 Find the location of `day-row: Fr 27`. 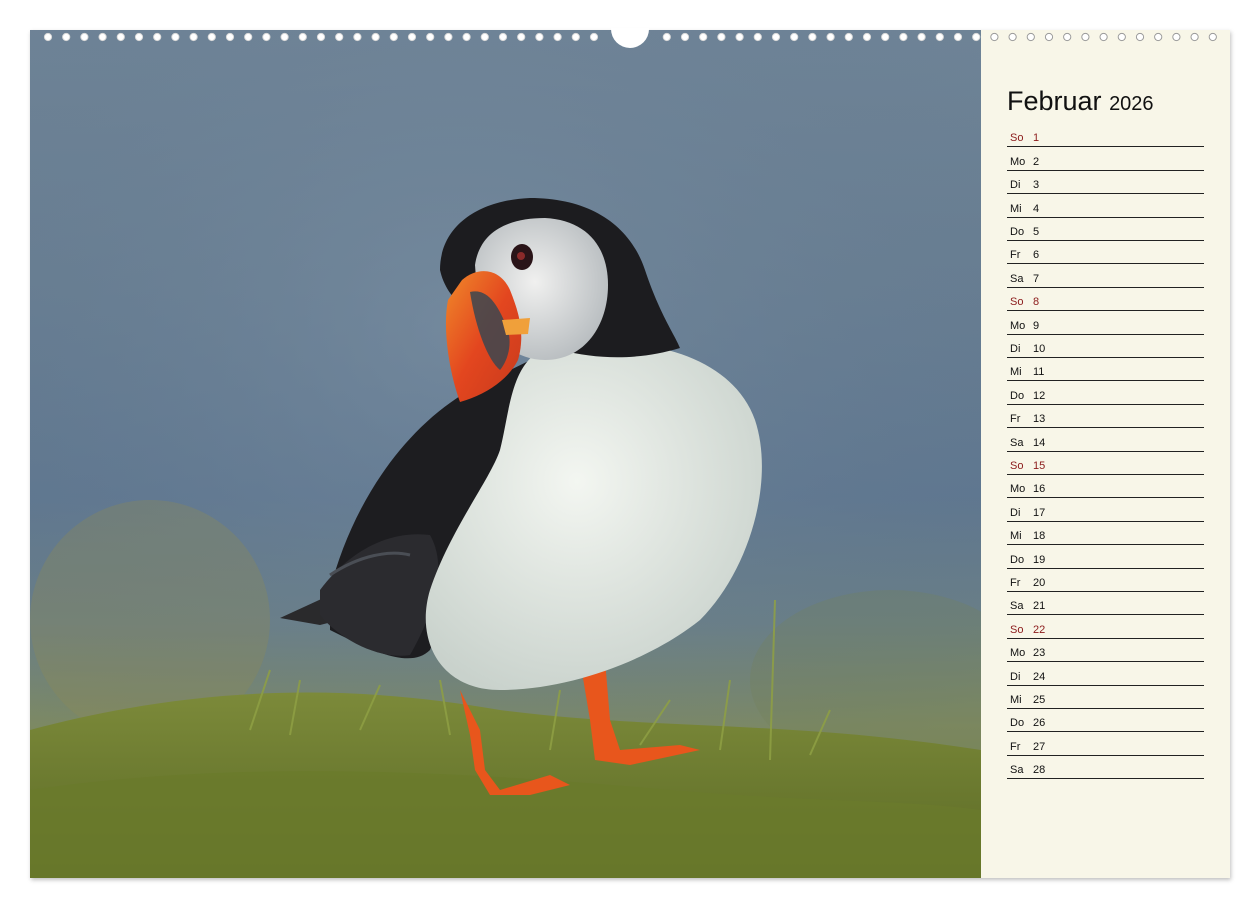

day-row: Fr 27 is located at coordinates (1105, 744).